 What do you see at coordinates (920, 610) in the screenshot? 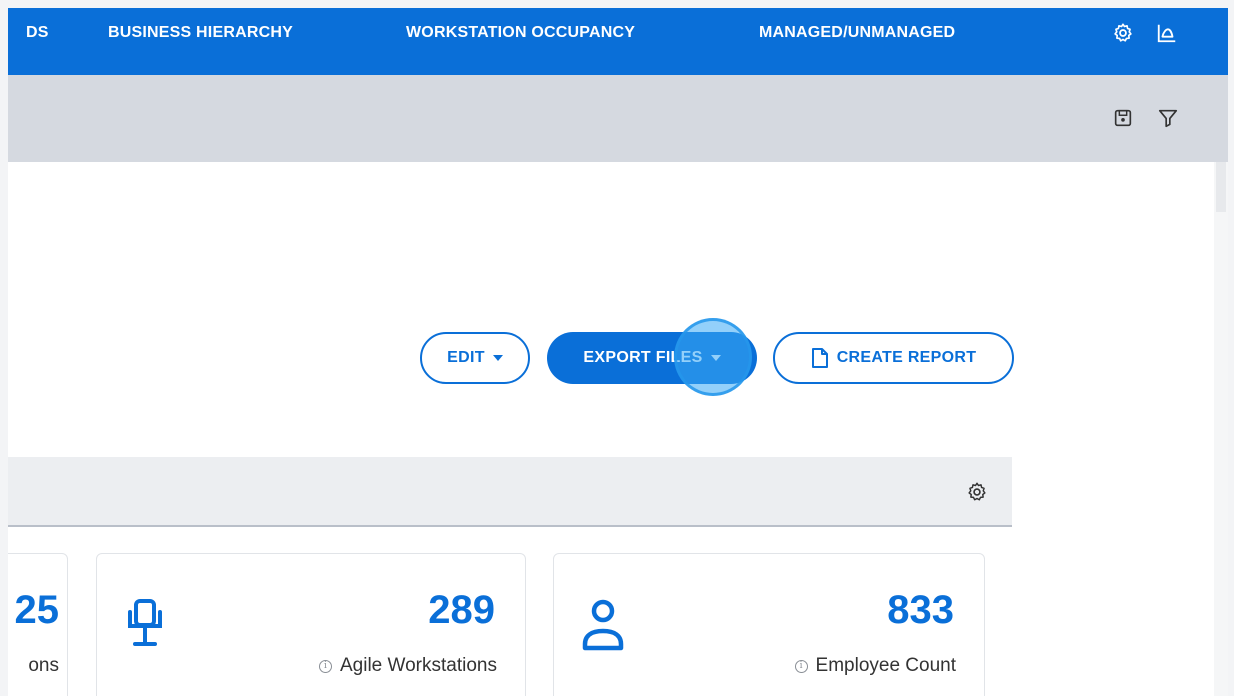
I see `stat-value: 833` at bounding box center [920, 610].